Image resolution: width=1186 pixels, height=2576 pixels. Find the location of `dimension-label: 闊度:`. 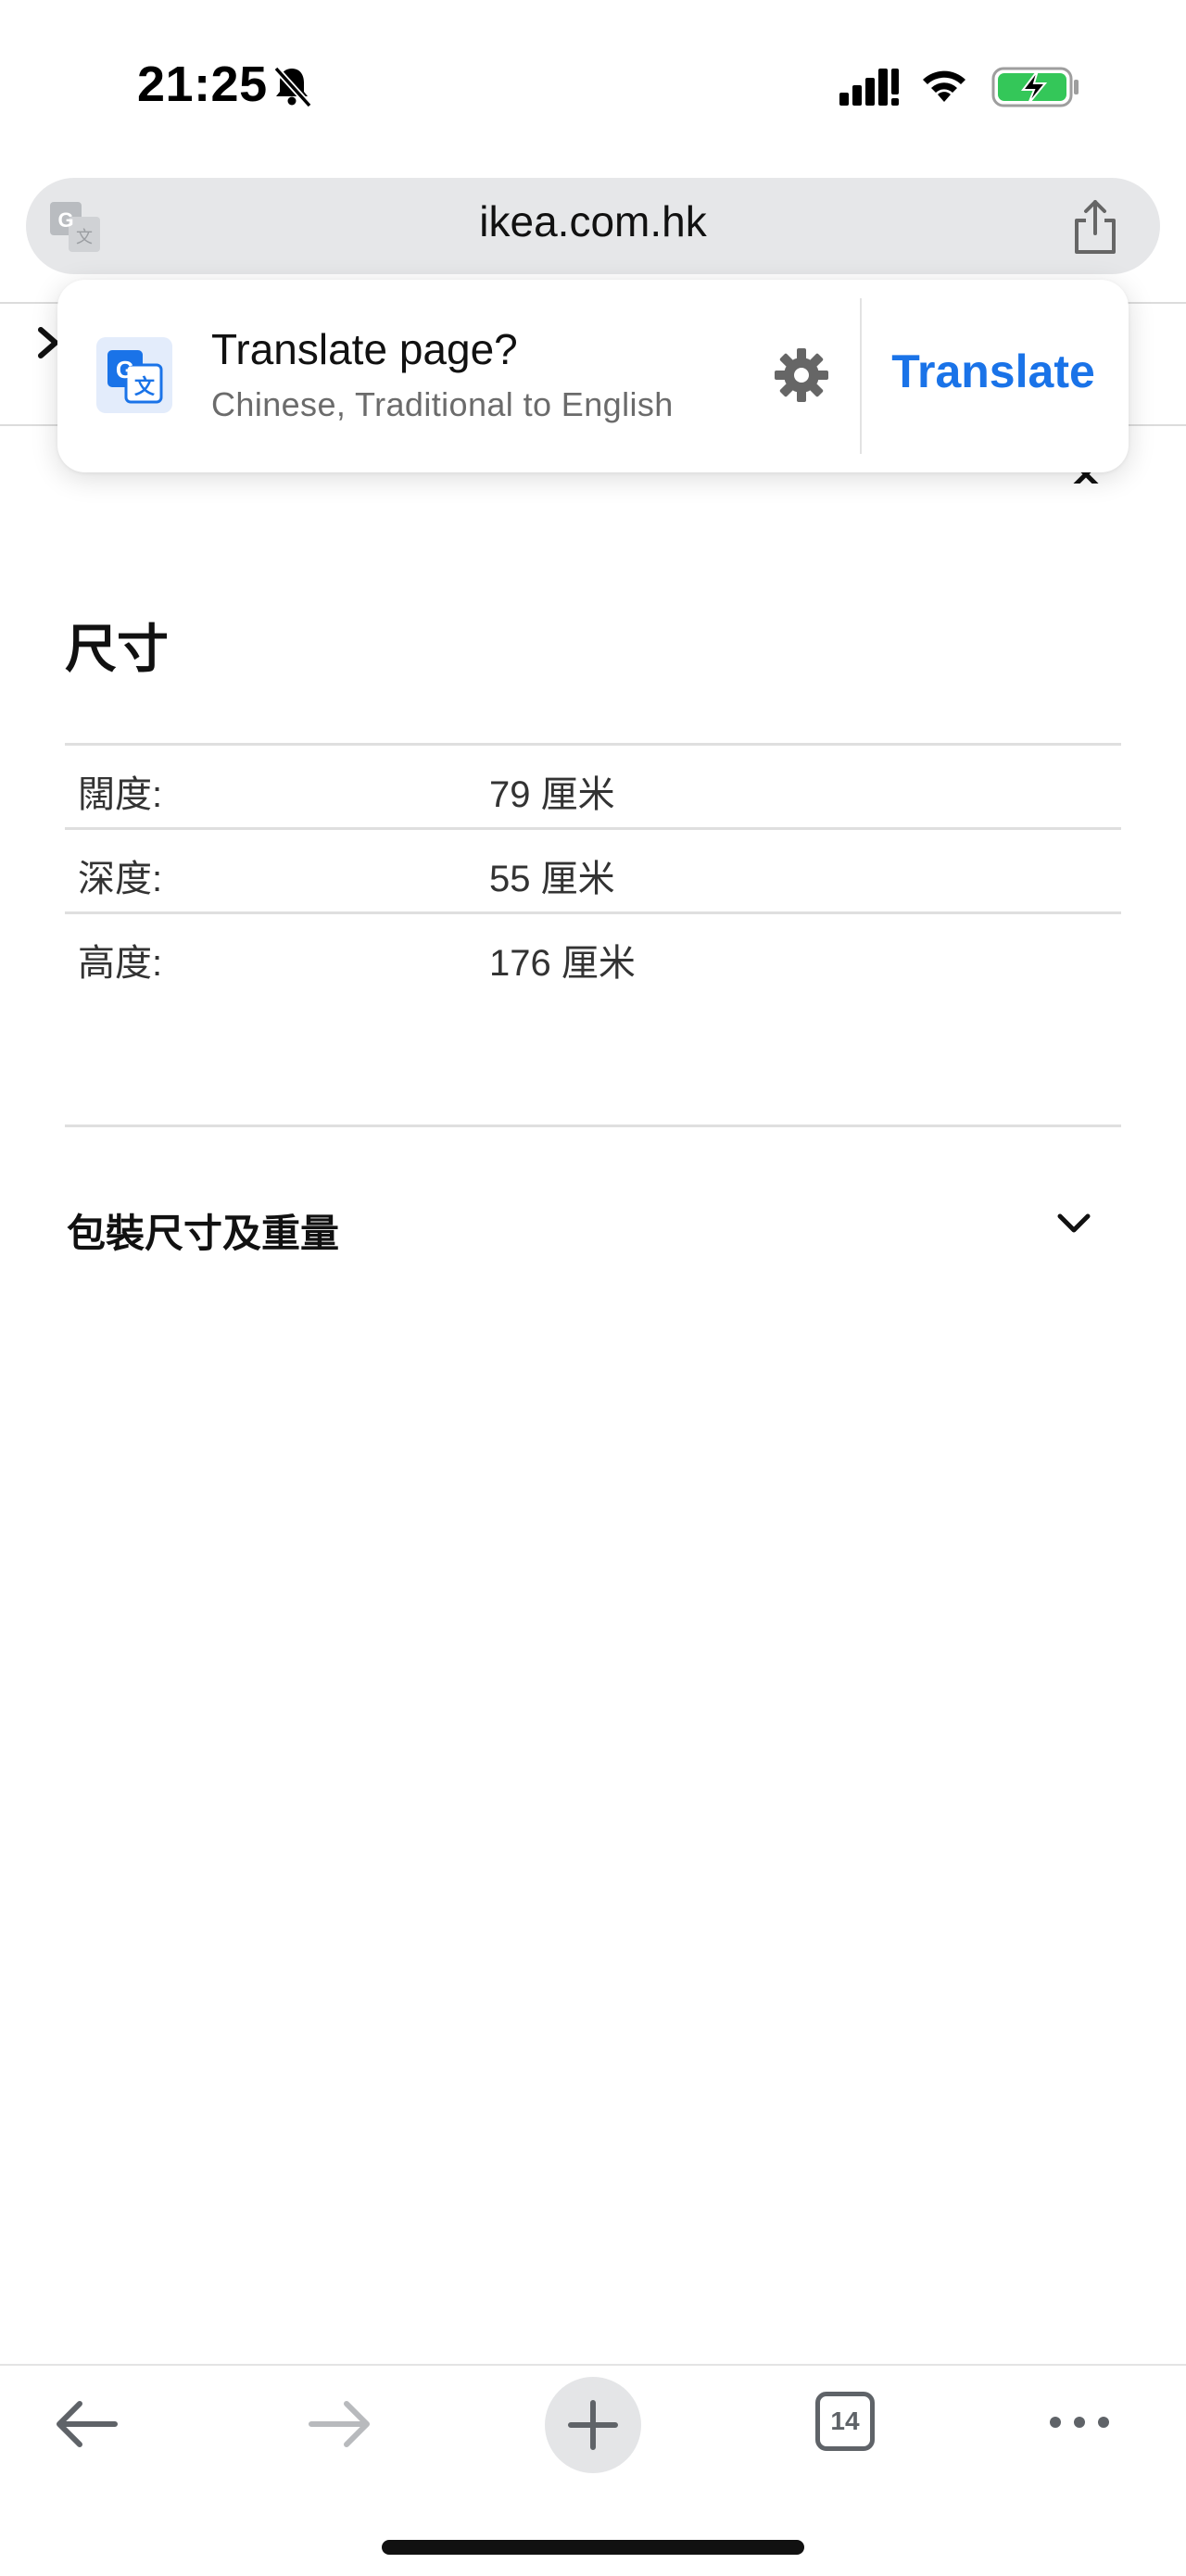

dimension-label: 闊度: is located at coordinates (120, 794).